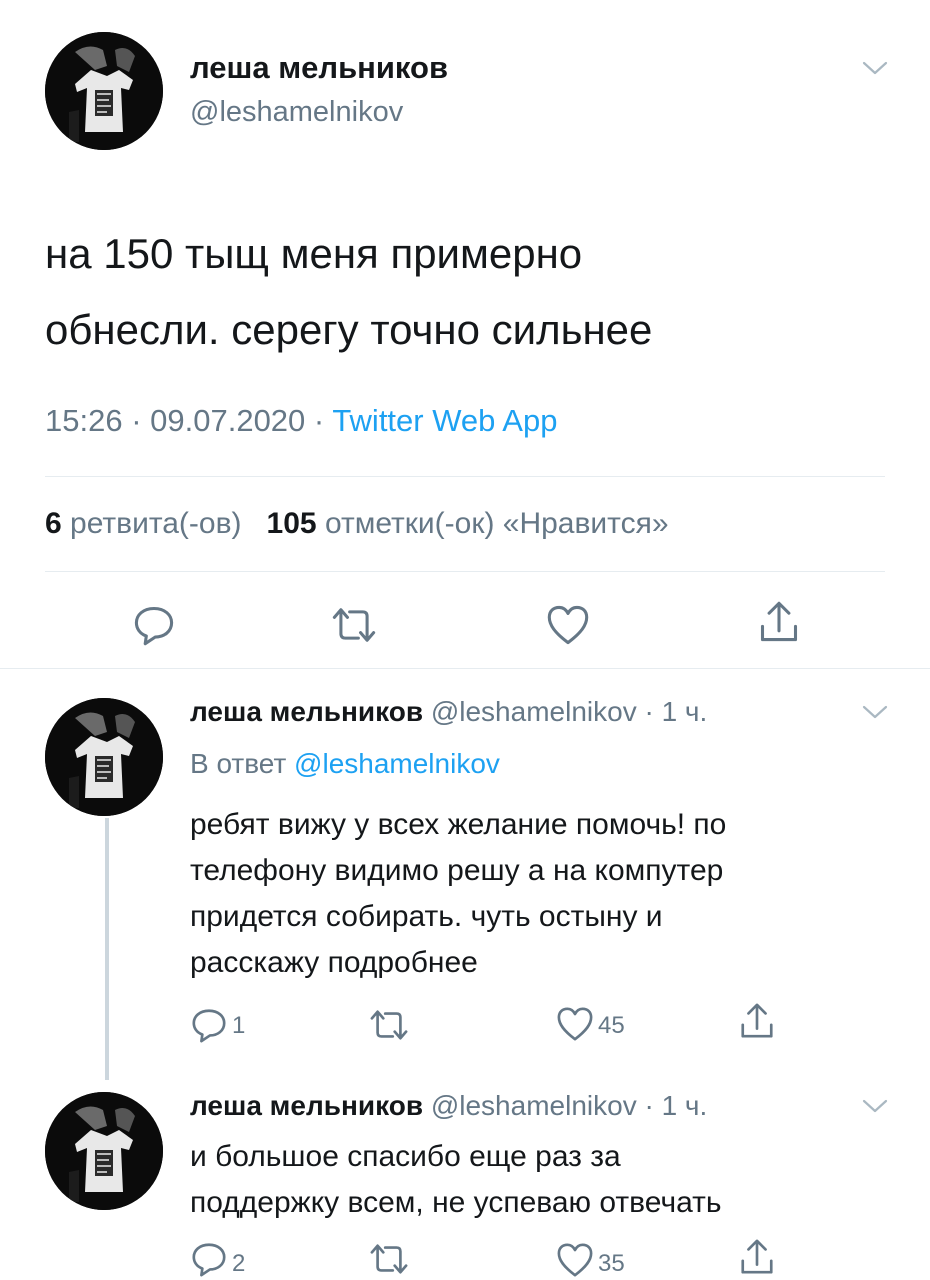  I want to click on reply-count: 1, so click(239, 1025).